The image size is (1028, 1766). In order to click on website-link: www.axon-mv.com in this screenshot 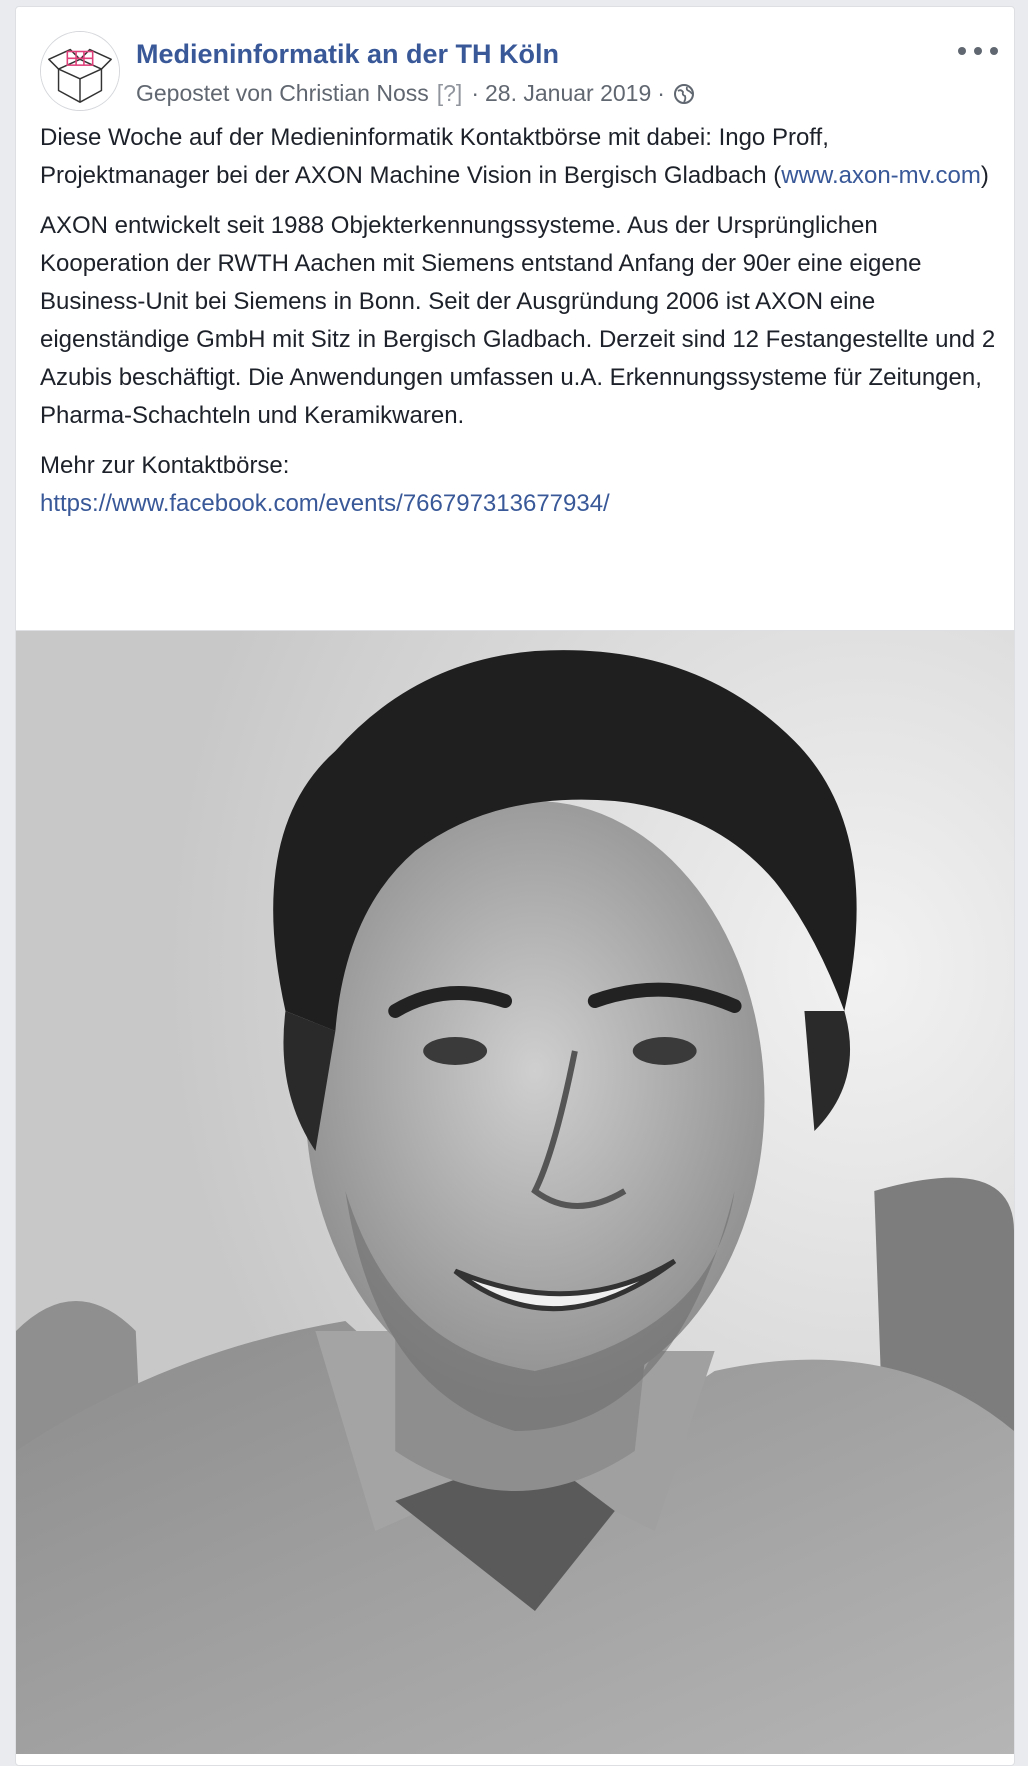, I will do `click(881, 175)`.